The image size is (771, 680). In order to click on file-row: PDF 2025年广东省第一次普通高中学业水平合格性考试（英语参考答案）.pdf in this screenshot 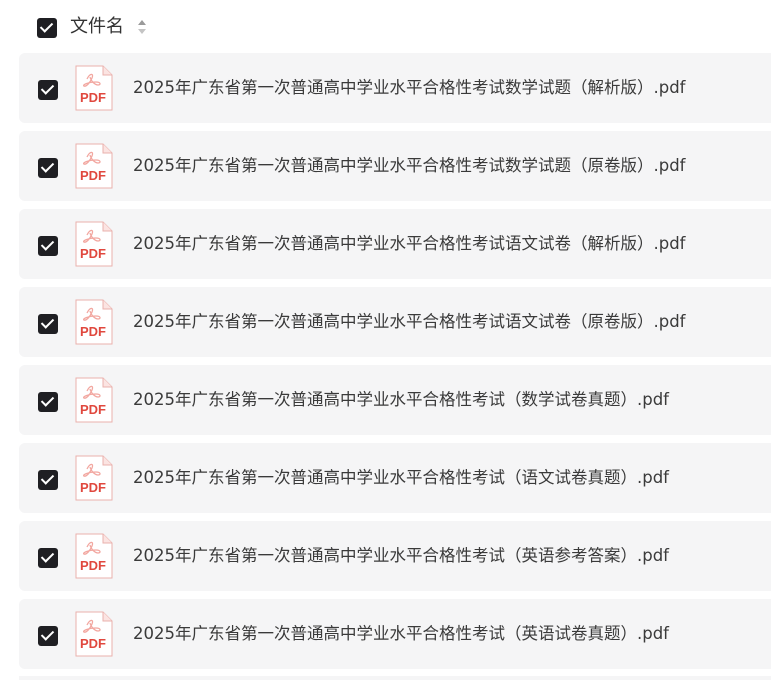, I will do `click(395, 556)`.